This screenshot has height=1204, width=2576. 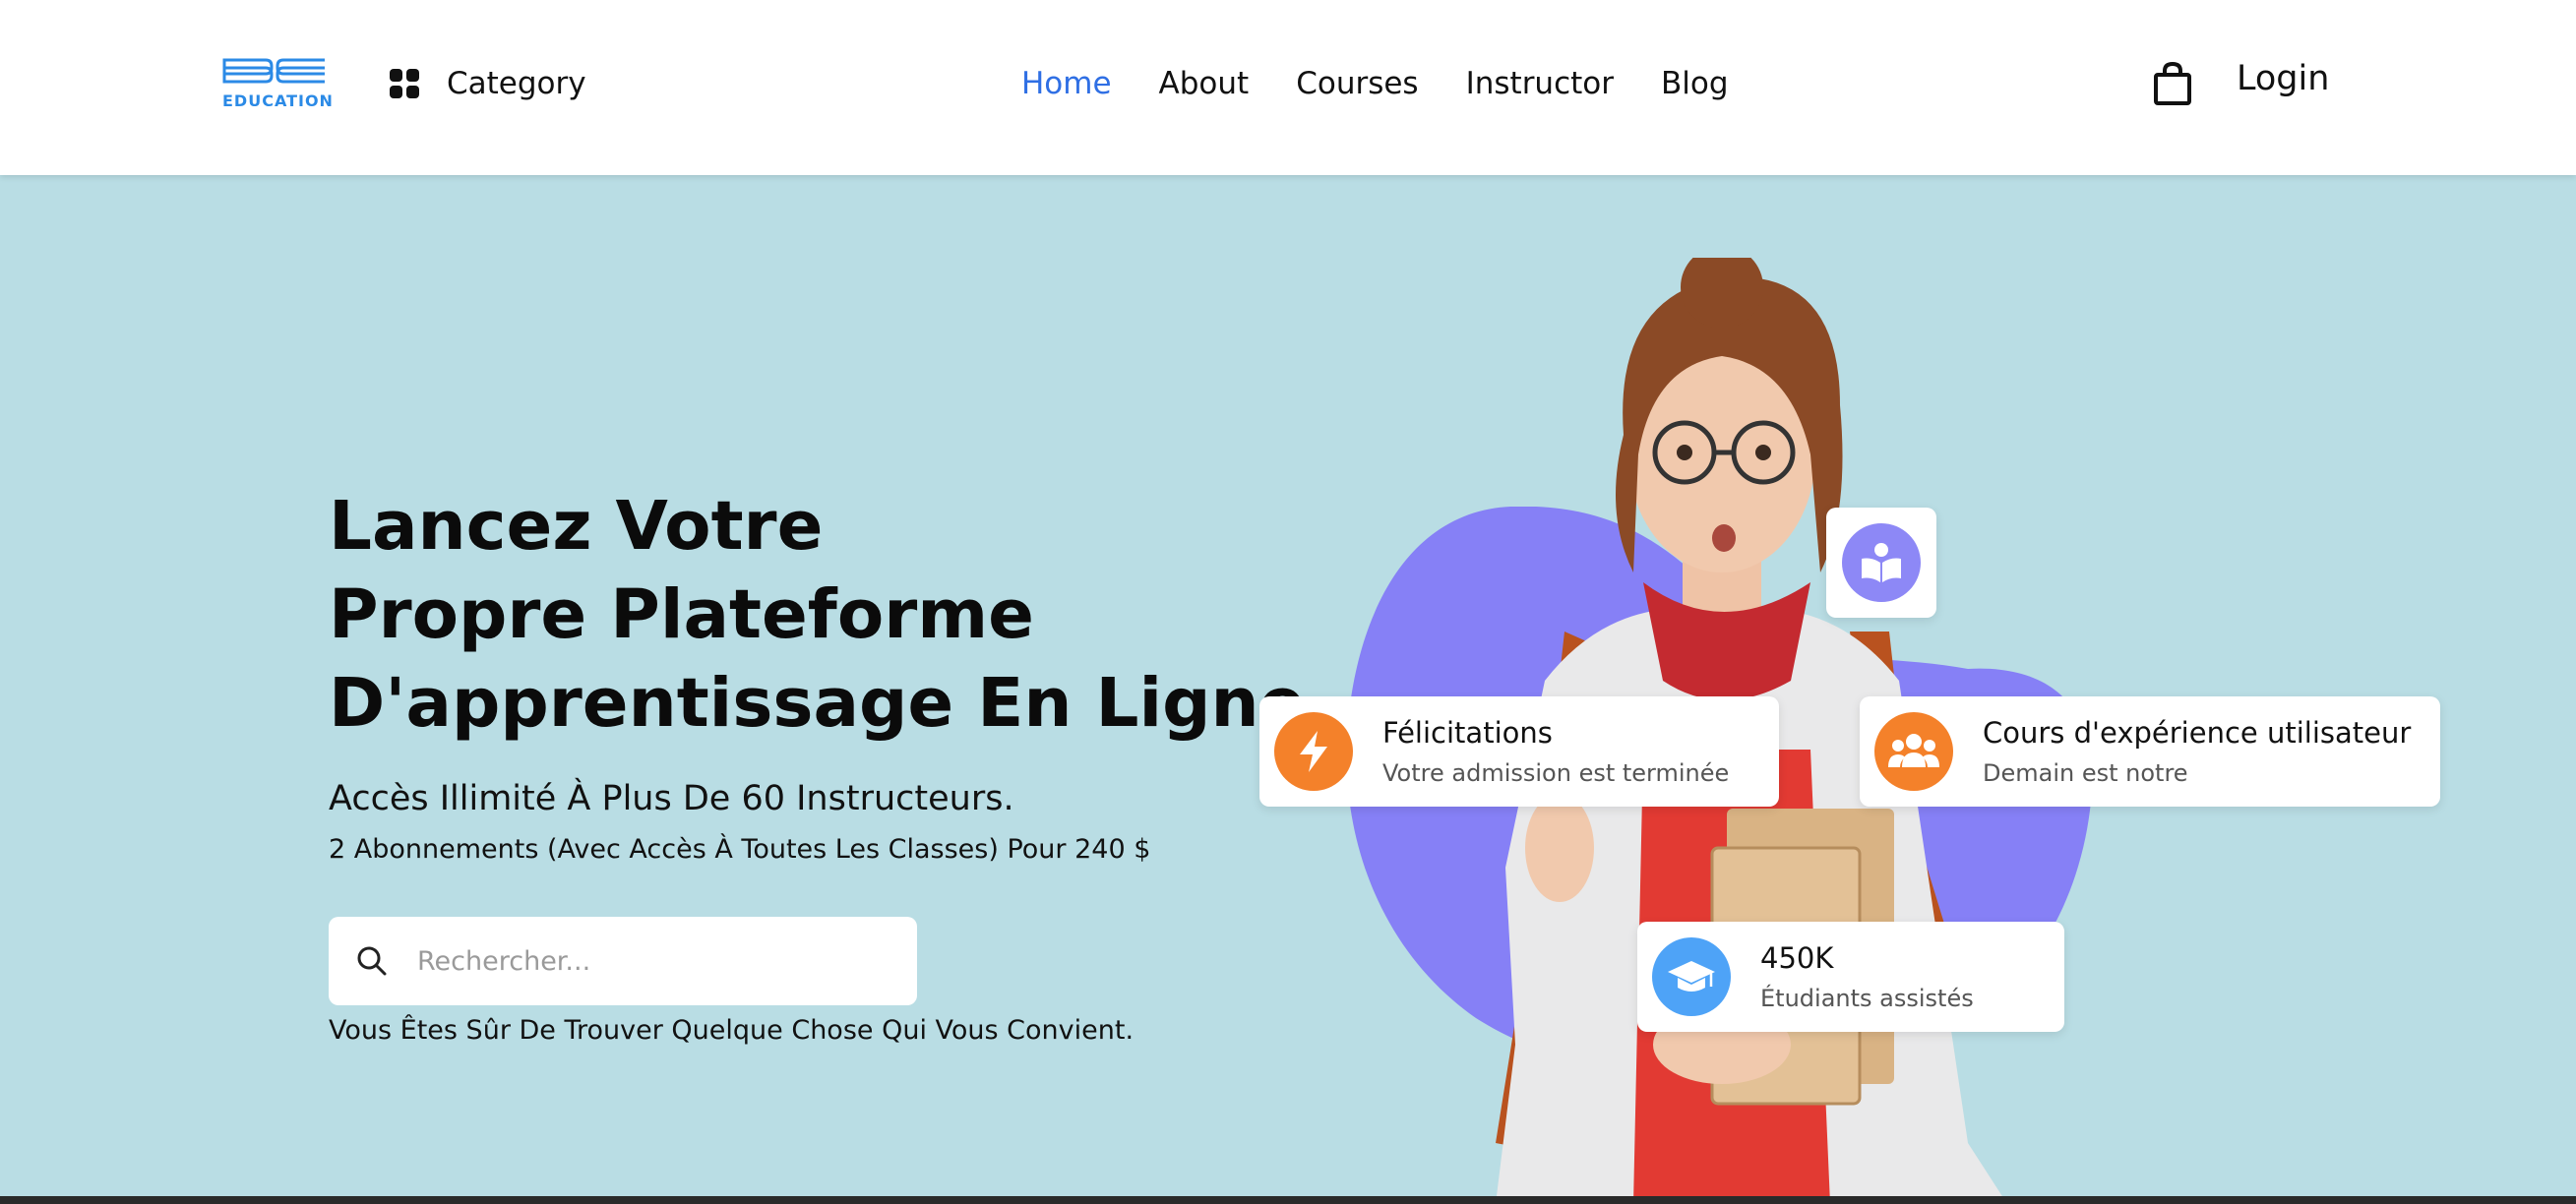 I want to click on students-subtitle: Étudiants assistés, so click(x=1867, y=998).